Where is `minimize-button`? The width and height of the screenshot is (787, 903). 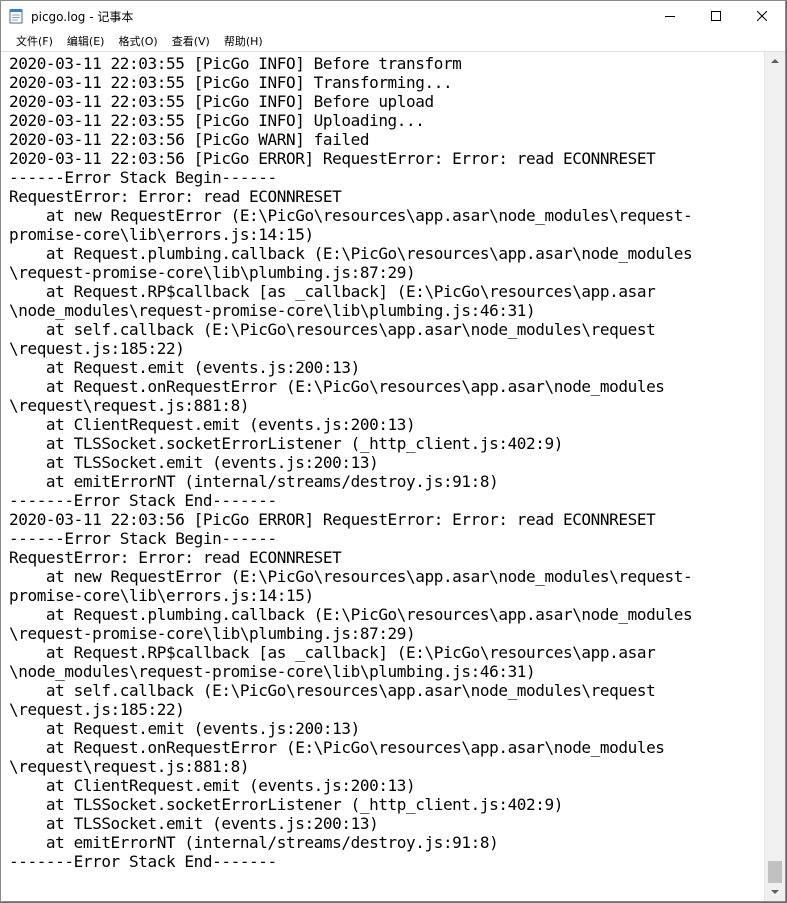
minimize-button is located at coordinates (670, 16).